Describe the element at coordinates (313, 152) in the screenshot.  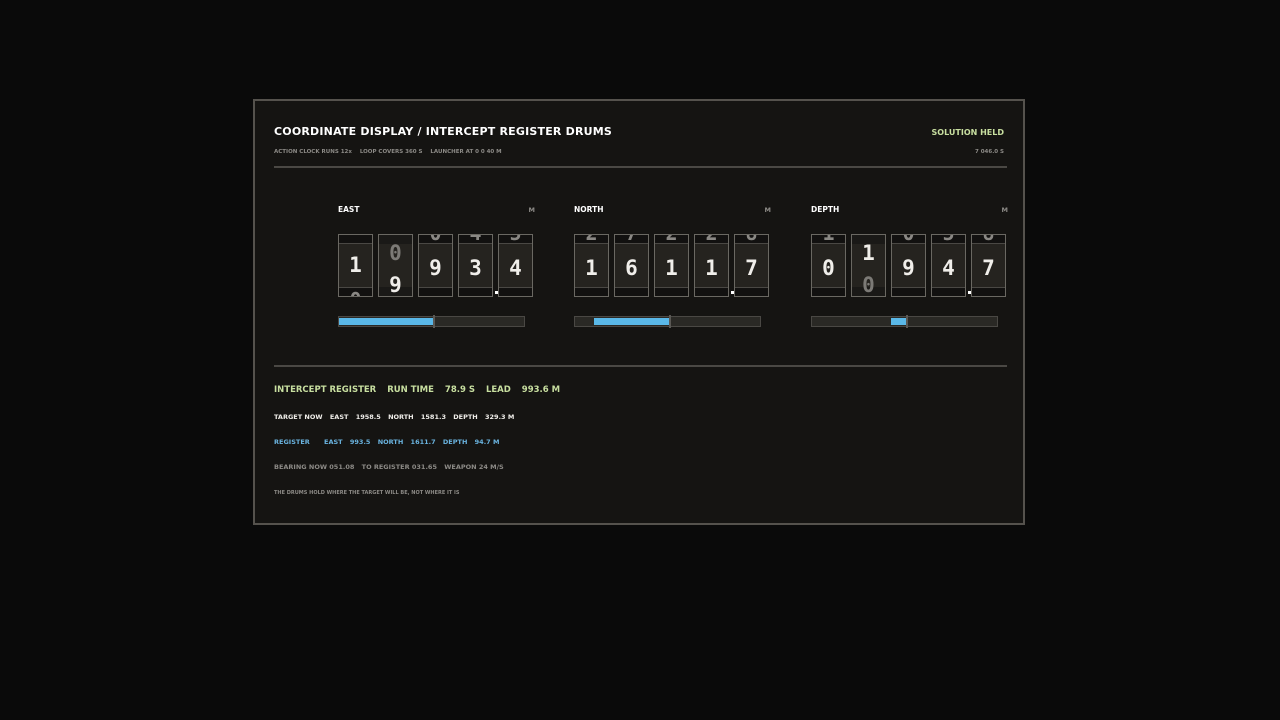
I see `action-clock-info: ACTION CLOCK RUNS 12x` at that location.